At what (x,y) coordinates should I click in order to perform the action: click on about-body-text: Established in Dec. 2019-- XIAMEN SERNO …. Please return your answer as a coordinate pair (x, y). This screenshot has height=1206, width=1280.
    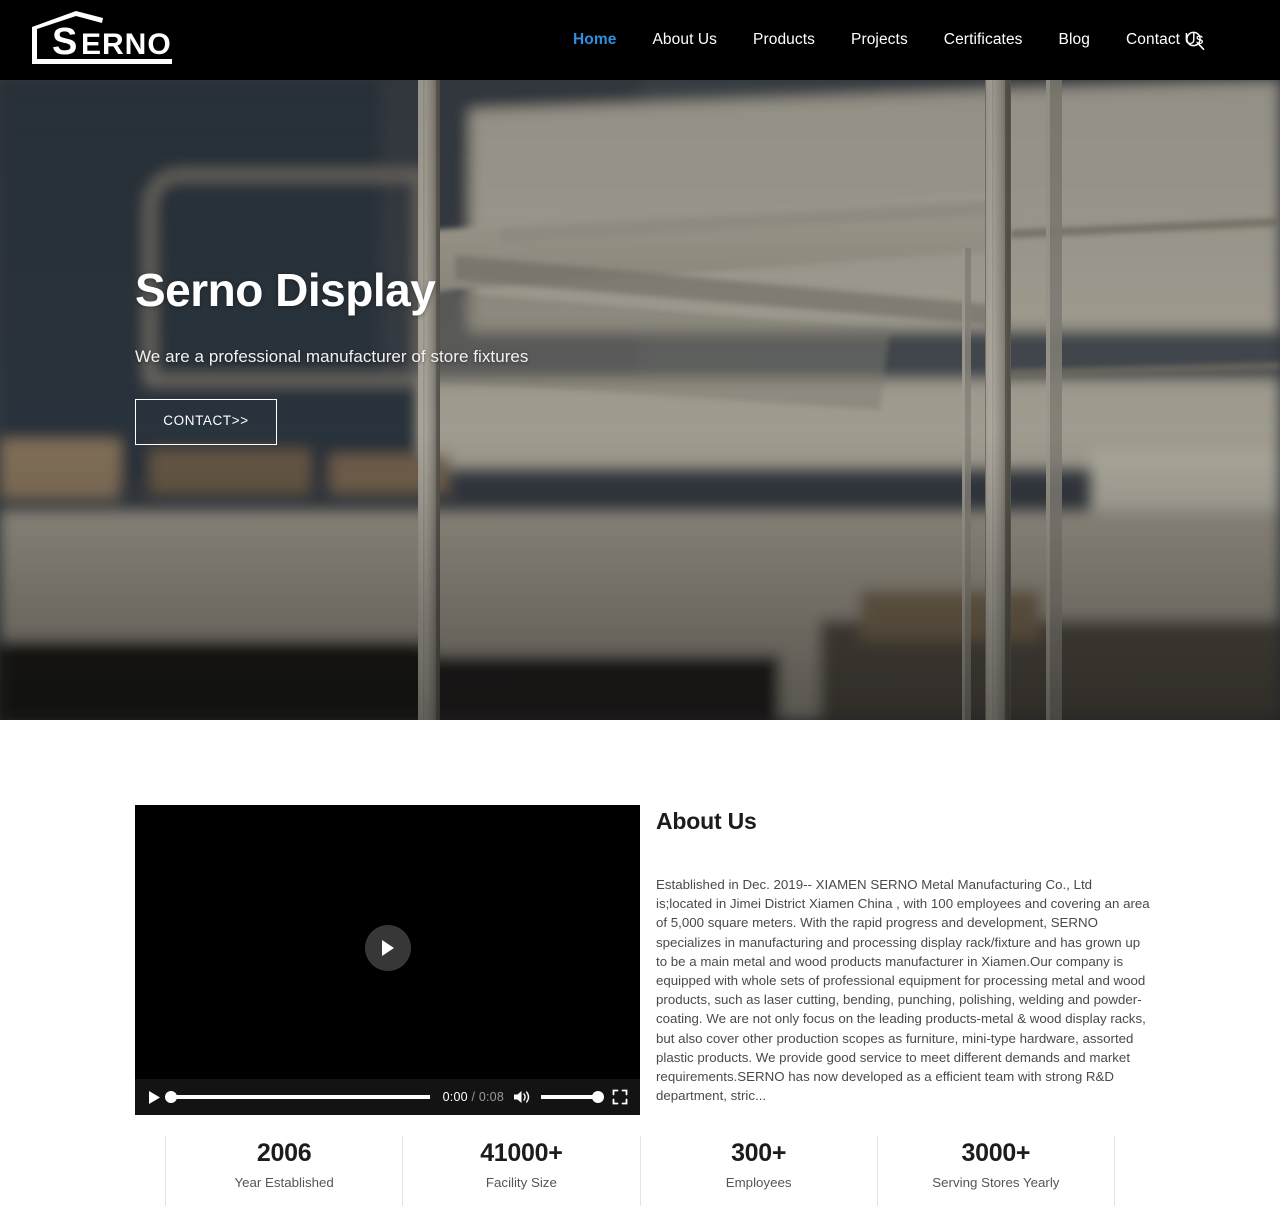
    Looking at the image, I should click on (903, 990).